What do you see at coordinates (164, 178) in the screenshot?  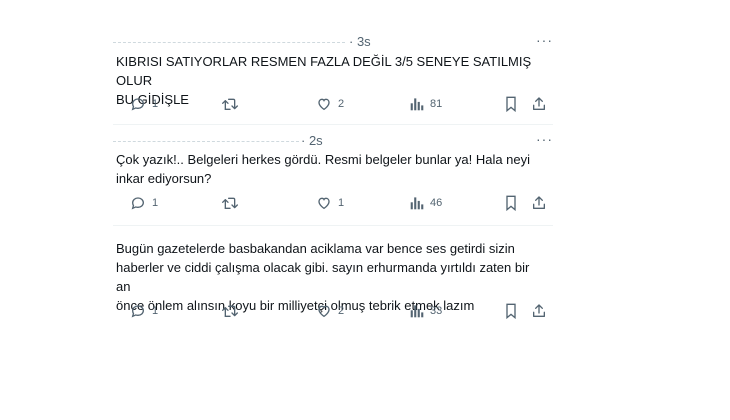 I see `tweet-text-line: inkar ediyorsun?` at bounding box center [164, 178].